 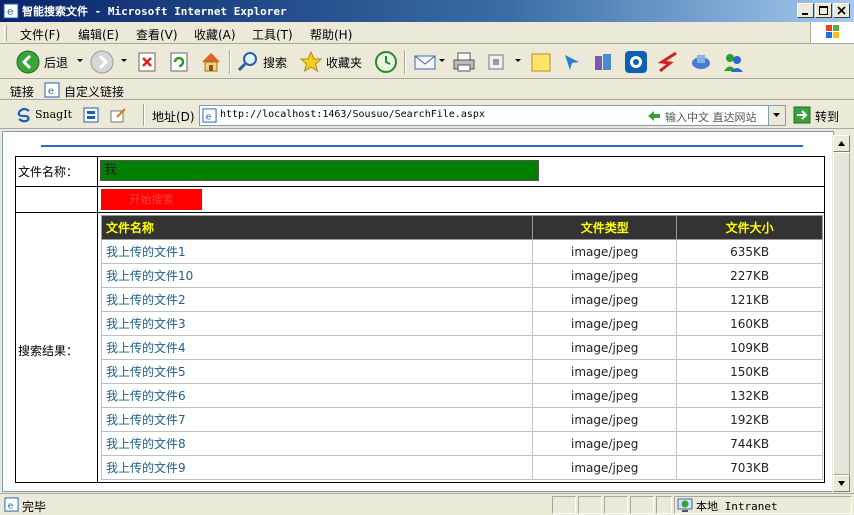 I want to click on file-size: 121KB, so click(x=749, y=299).